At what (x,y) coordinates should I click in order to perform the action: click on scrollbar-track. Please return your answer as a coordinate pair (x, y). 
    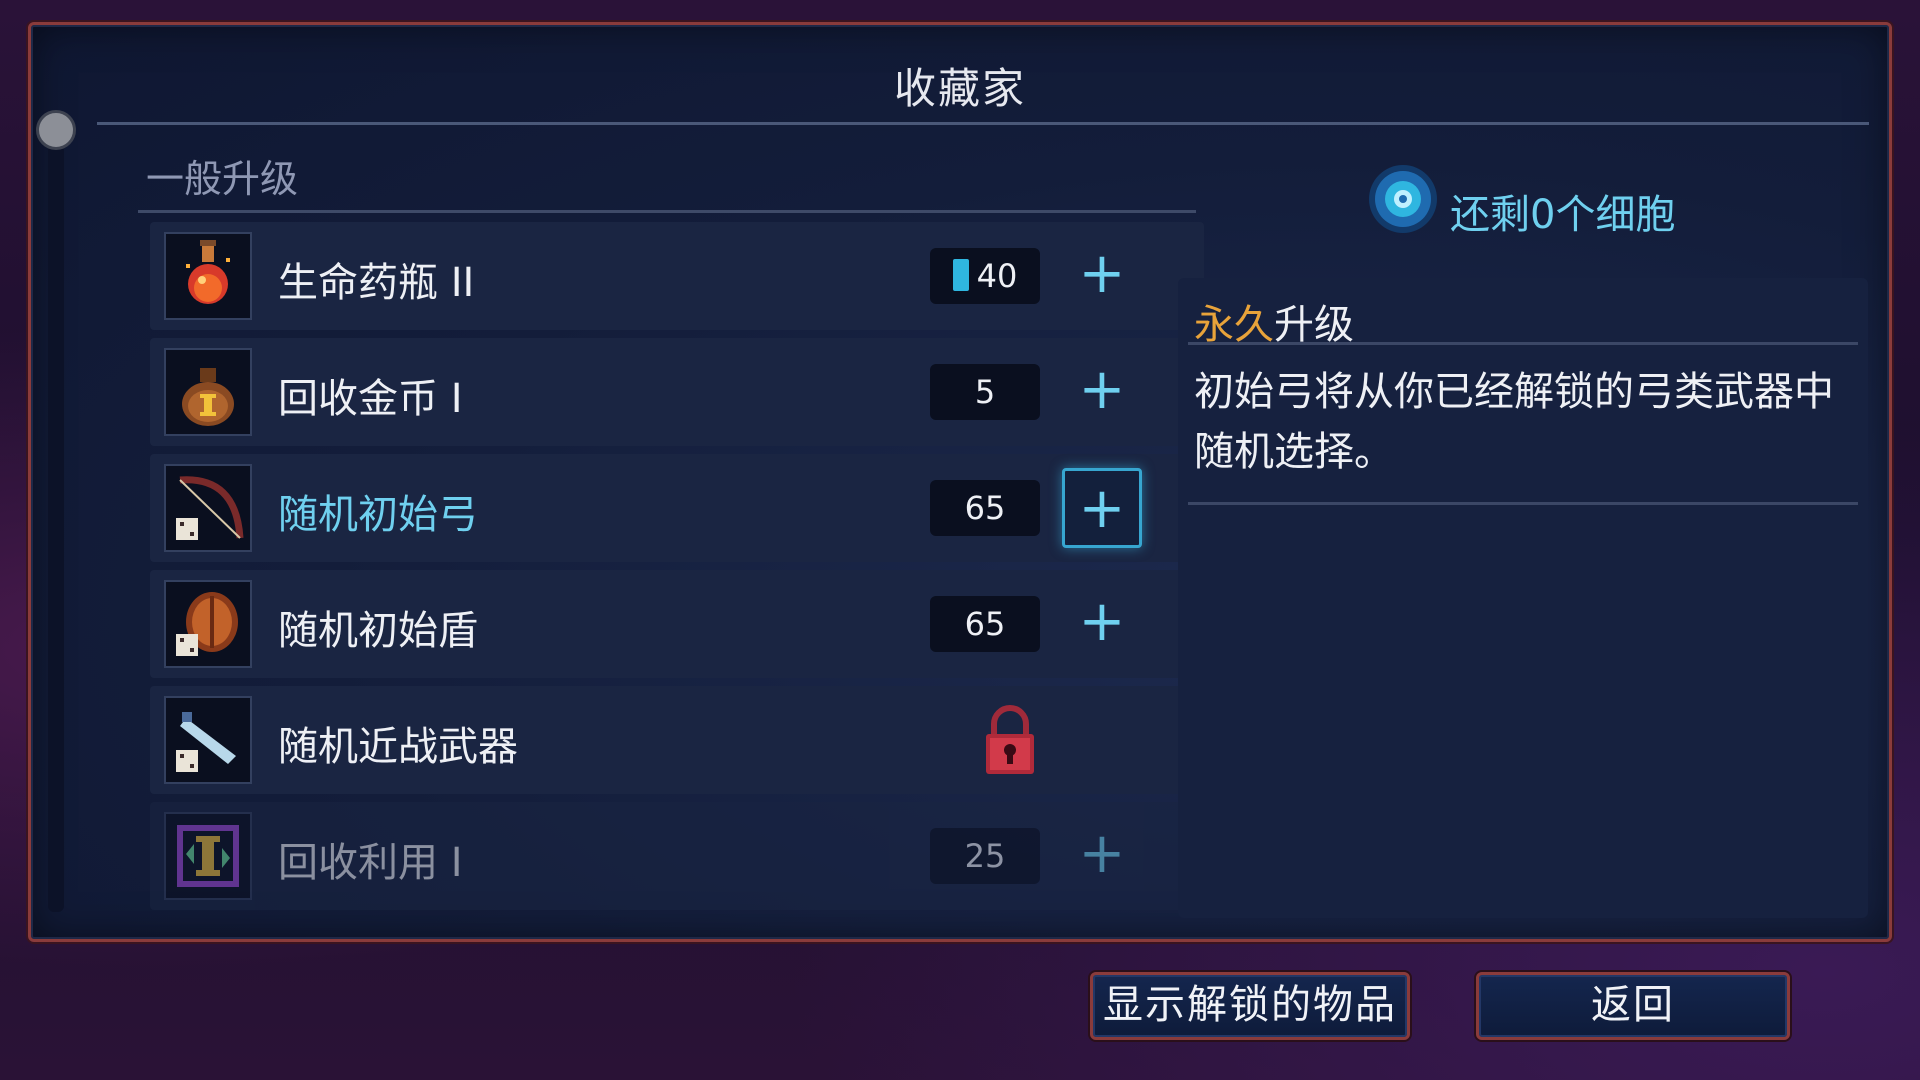
    Looking at the image, I should click on (56, 517).